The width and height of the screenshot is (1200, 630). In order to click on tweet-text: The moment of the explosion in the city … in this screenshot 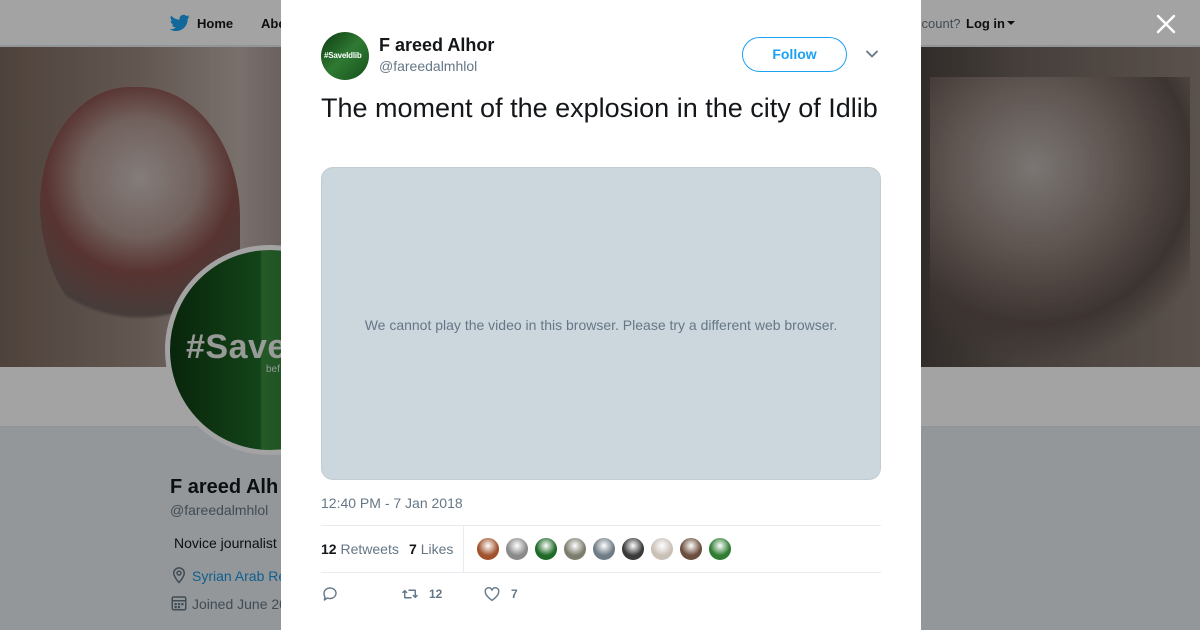, I will do `click(599, 108)`.